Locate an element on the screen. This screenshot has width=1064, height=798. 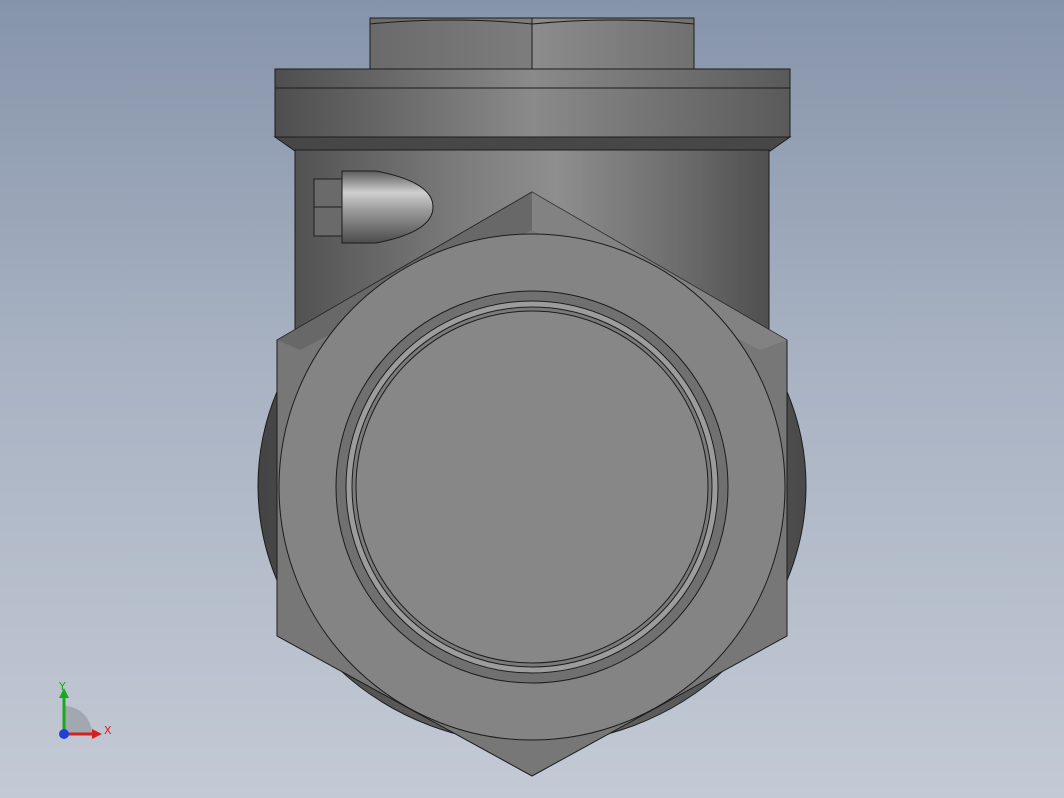
top-flange is located at coordinates (532, 110).